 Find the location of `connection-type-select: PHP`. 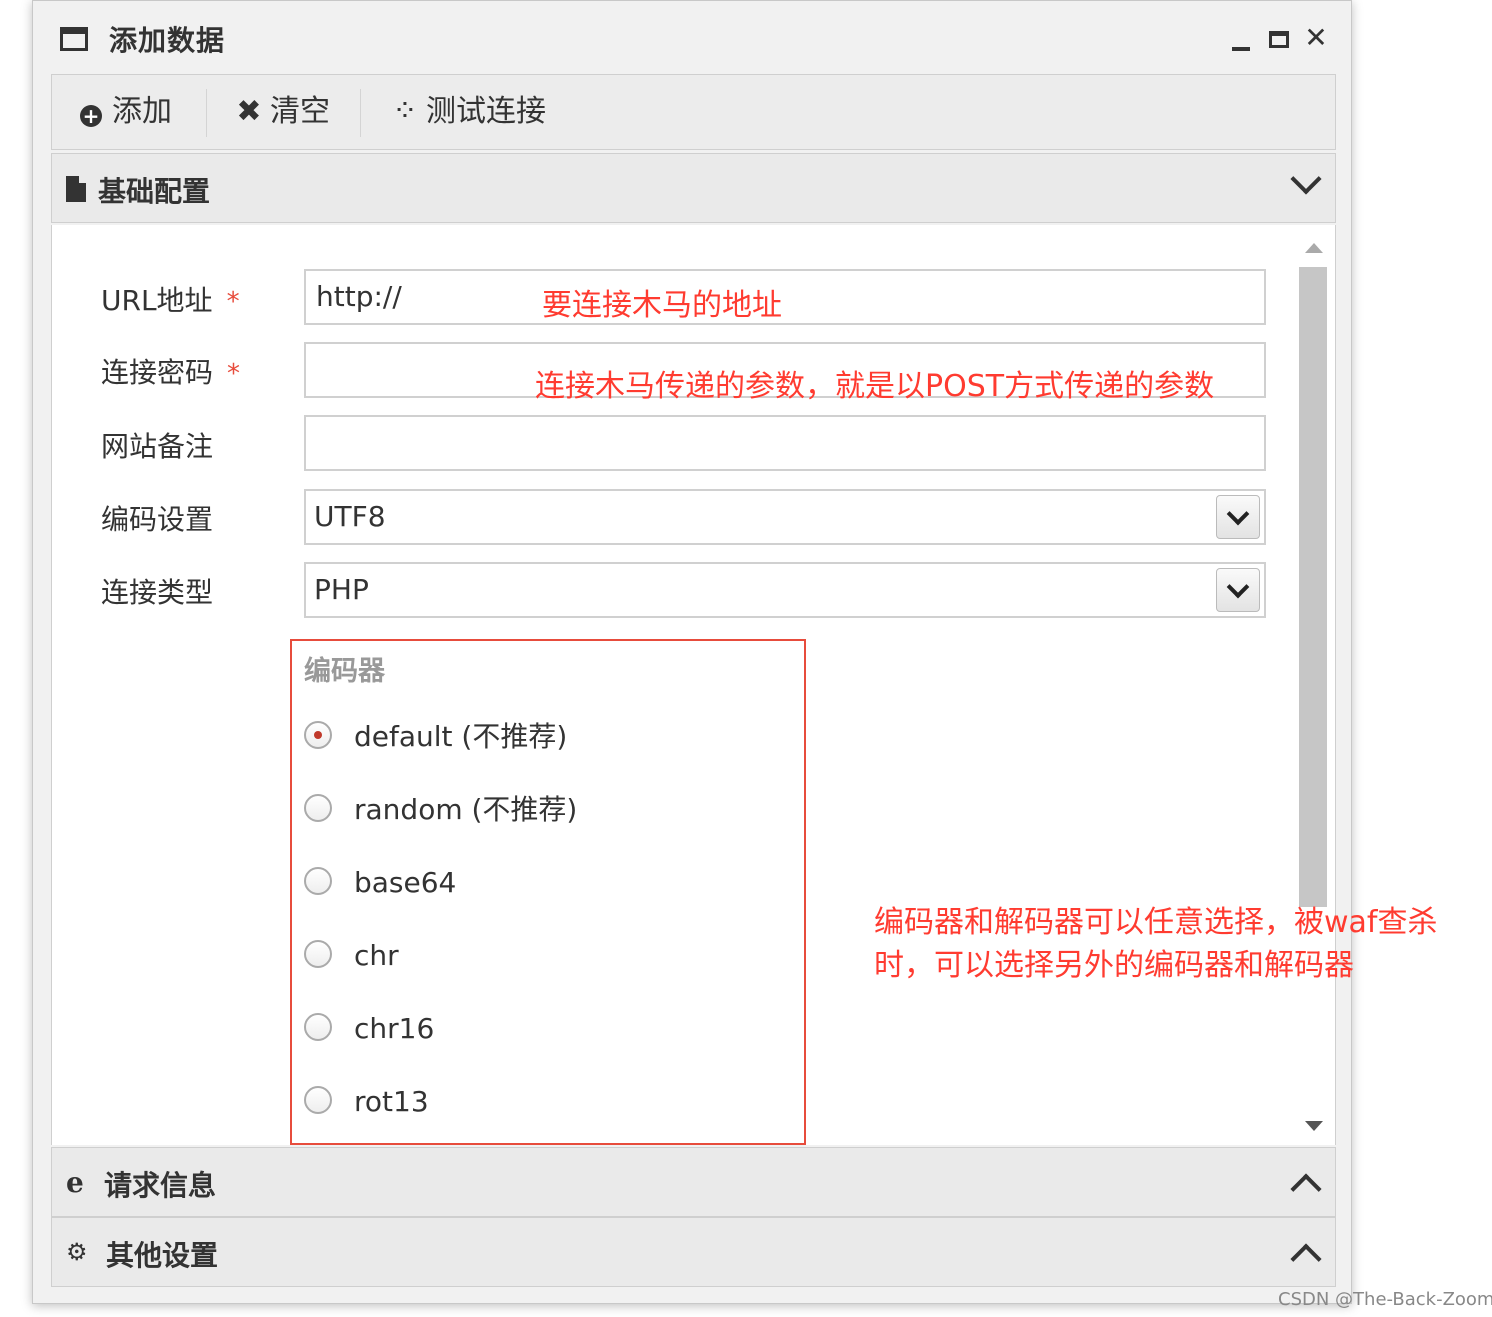

connection-type-select: PHP is located at coordinates (785, 590).